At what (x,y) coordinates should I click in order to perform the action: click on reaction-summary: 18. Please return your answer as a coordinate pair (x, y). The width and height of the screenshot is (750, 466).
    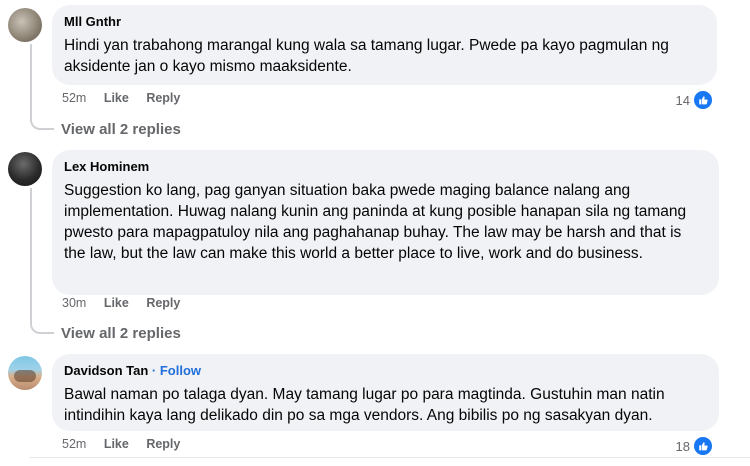
    Looking at the image, I should click on (695, 446).